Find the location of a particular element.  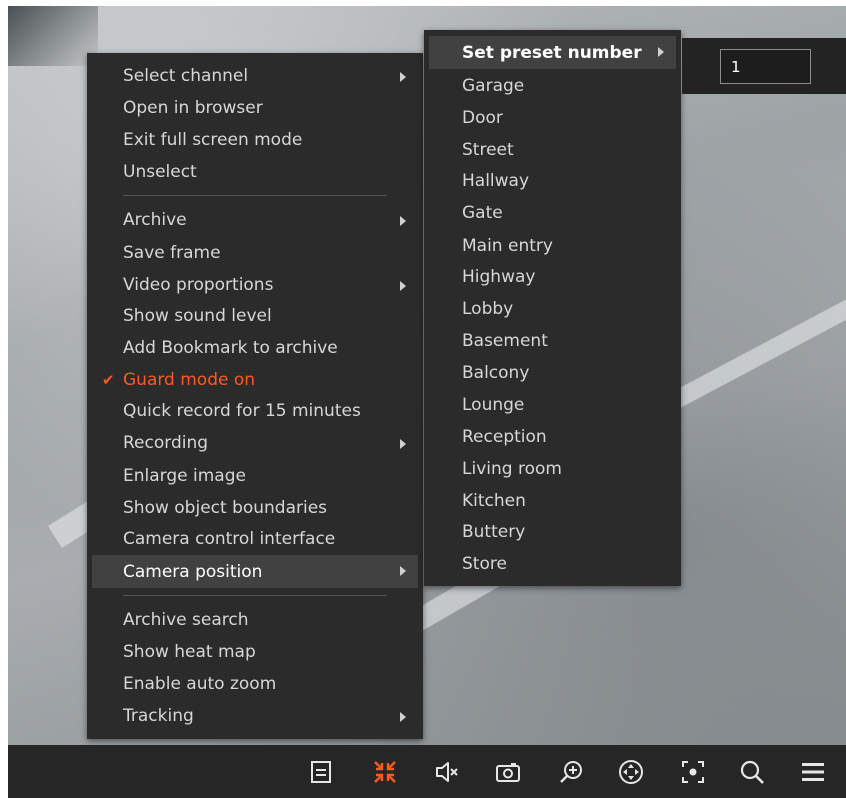

menu-item-set-preset-number: Set preset number is located at coordinates (552, 52).